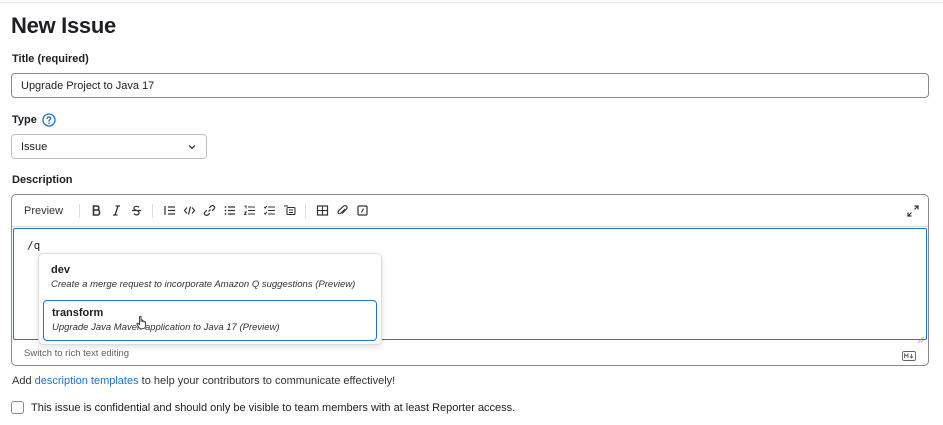  Describe the element at coordinates (87, 381) in the screenshot. I see `description-templates-link: description templates` at that location.